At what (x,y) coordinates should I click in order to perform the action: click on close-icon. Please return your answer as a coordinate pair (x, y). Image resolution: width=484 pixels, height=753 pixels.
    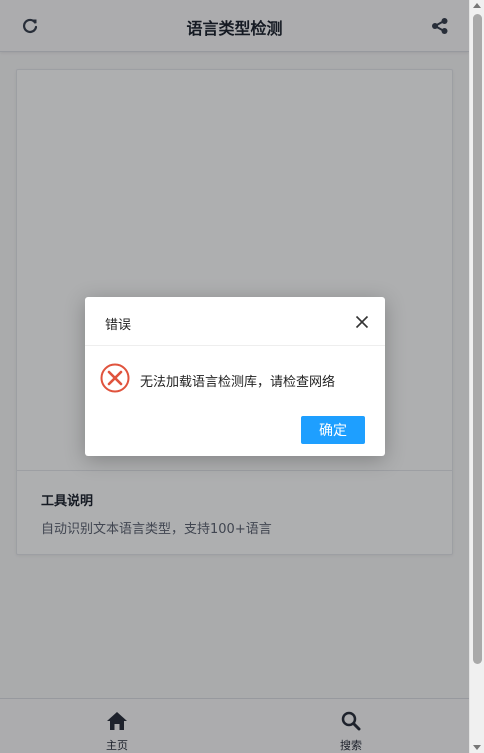
    Looking at the image, I should click on (362, 321).